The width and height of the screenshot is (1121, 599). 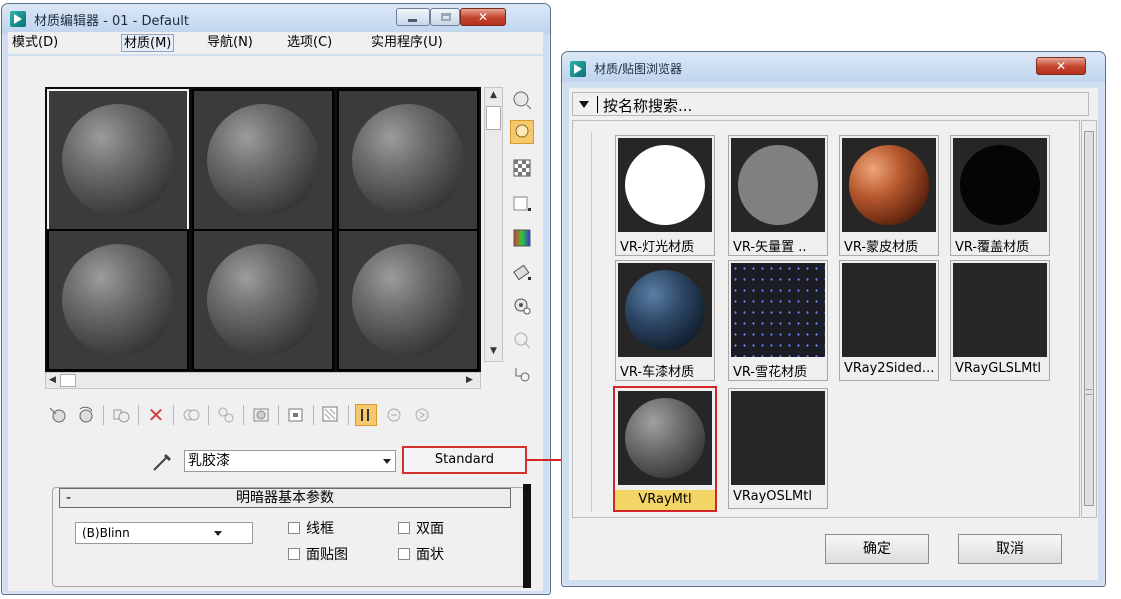 I want to click on shader-type-dropdown: (B)Blinn, so click(x=164, y=533).